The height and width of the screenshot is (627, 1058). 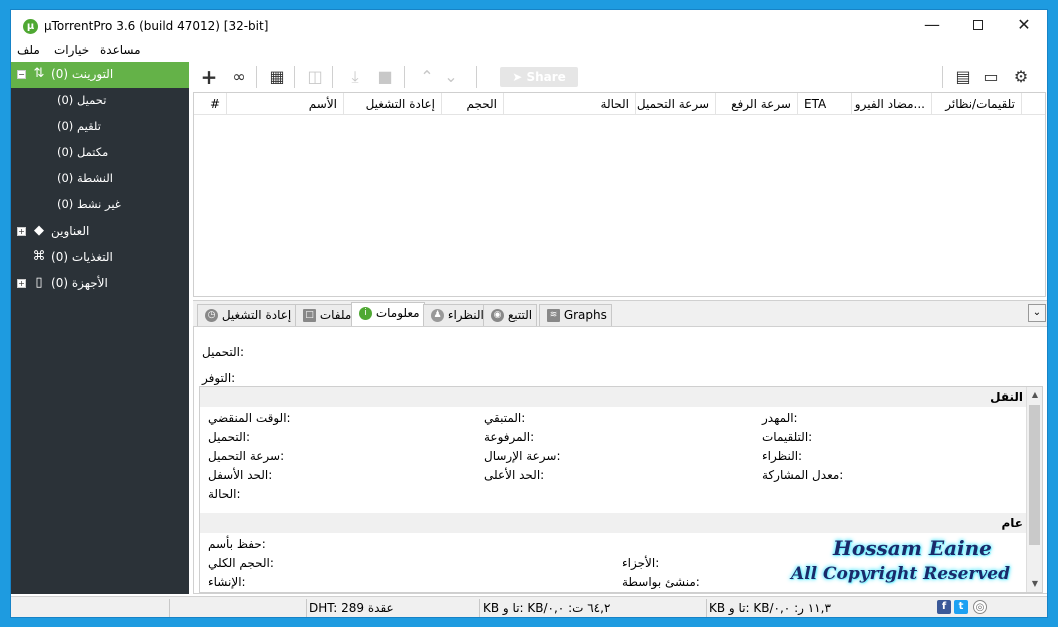 What do you see at coordinates (963, 77) in the screenshot?
I see `chat-button: ▤` at bounding box center [963, 77].